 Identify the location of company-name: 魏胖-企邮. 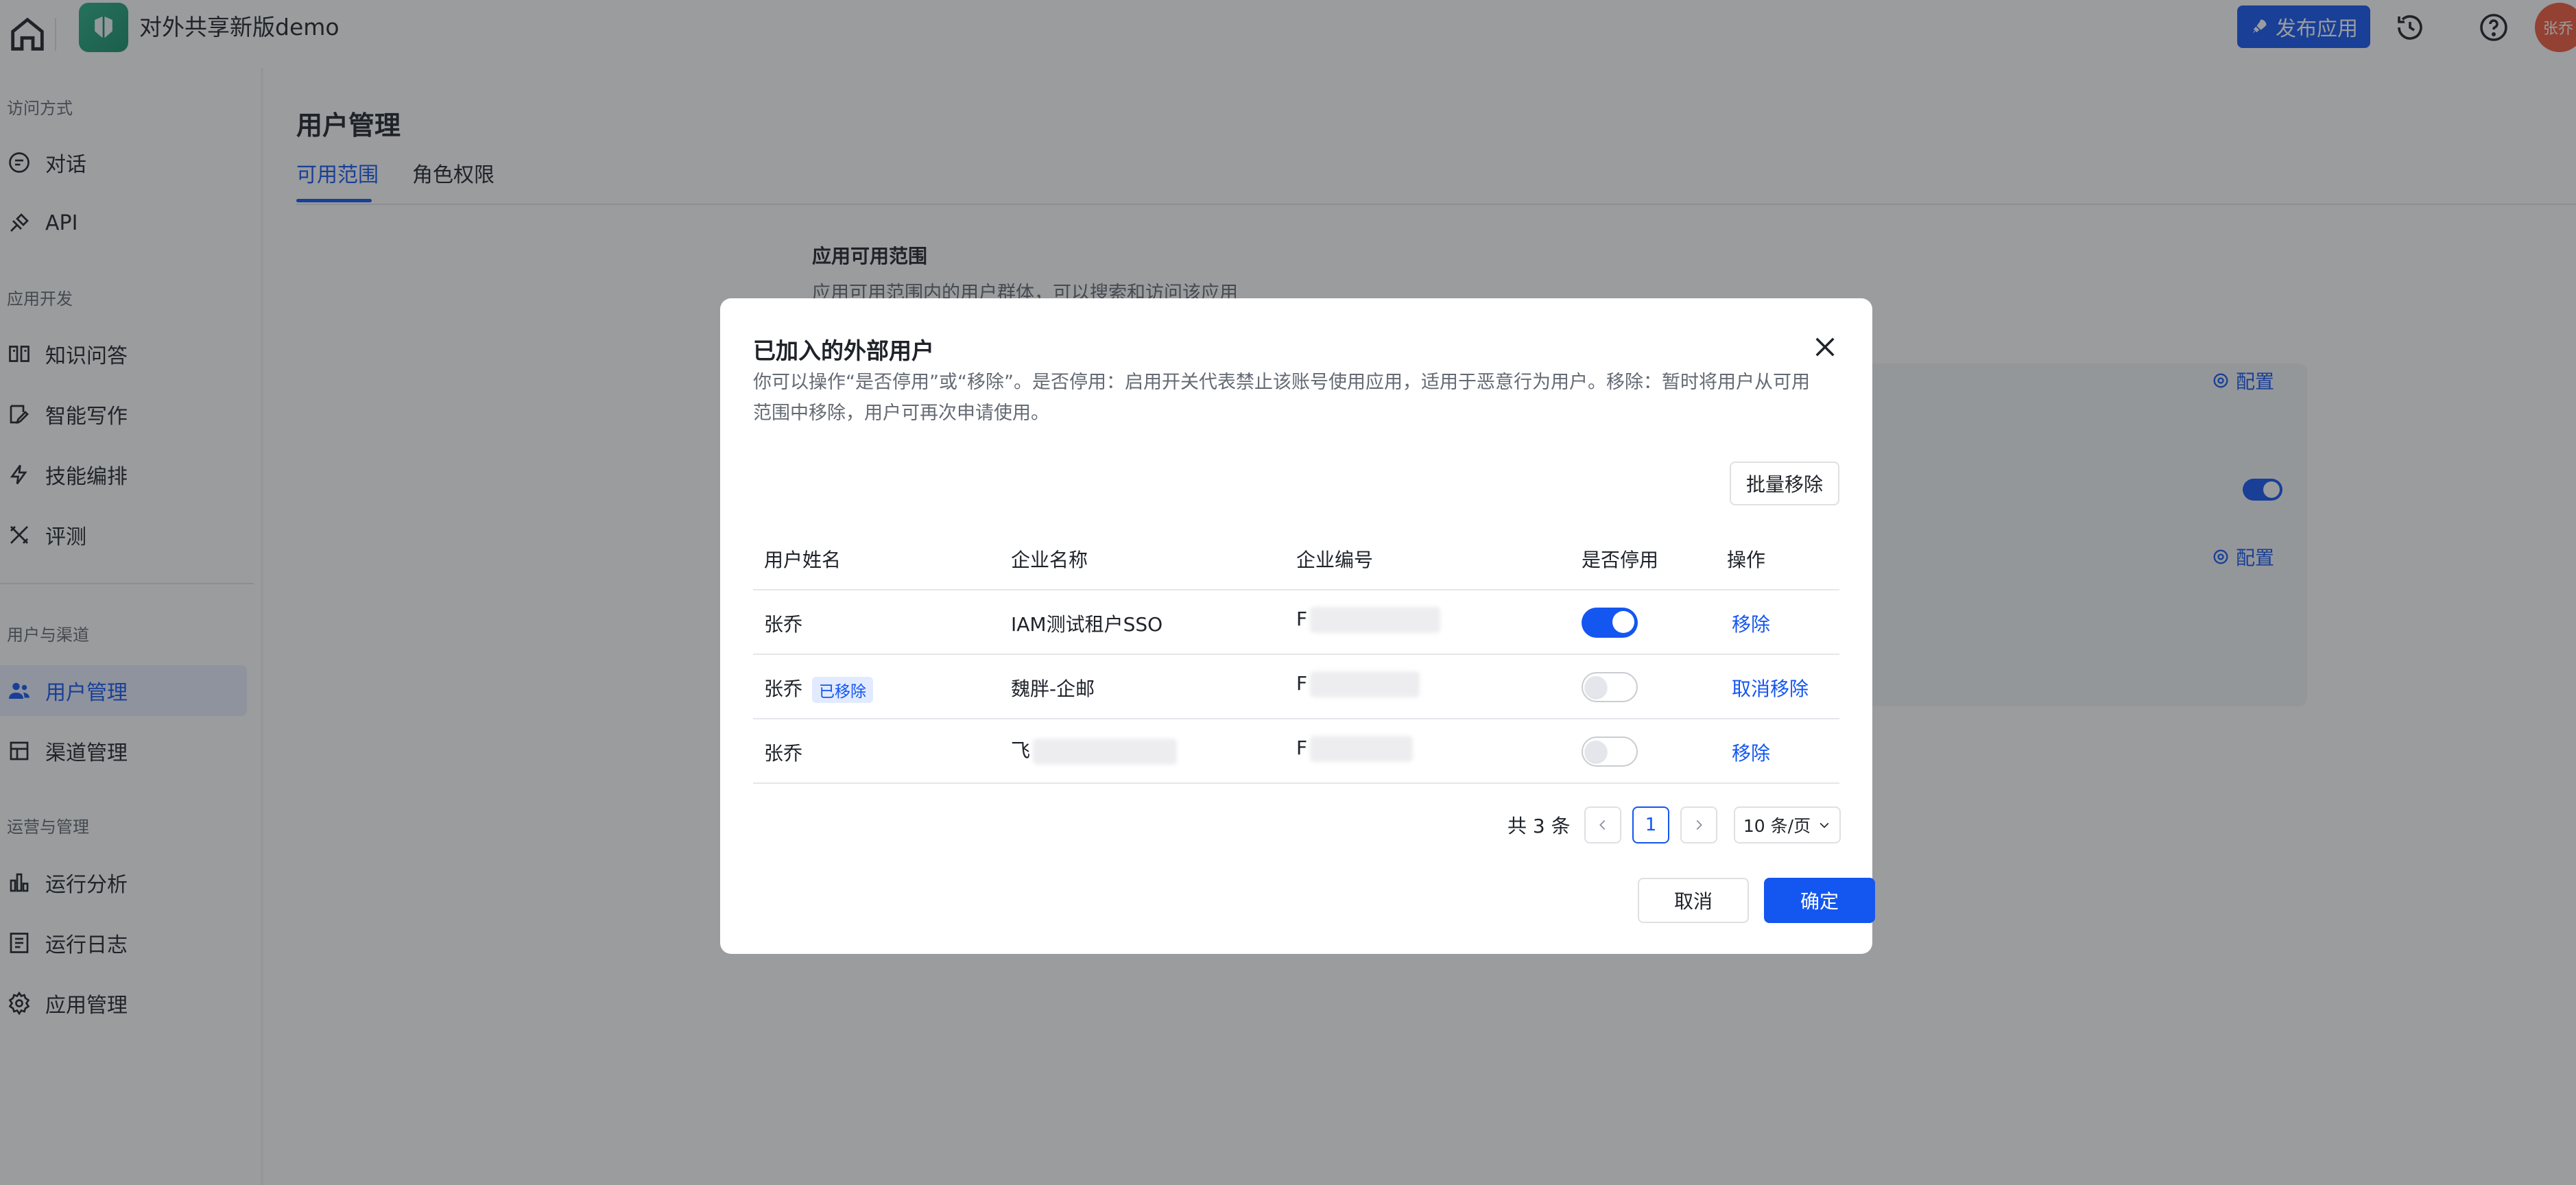
(1053, 689).